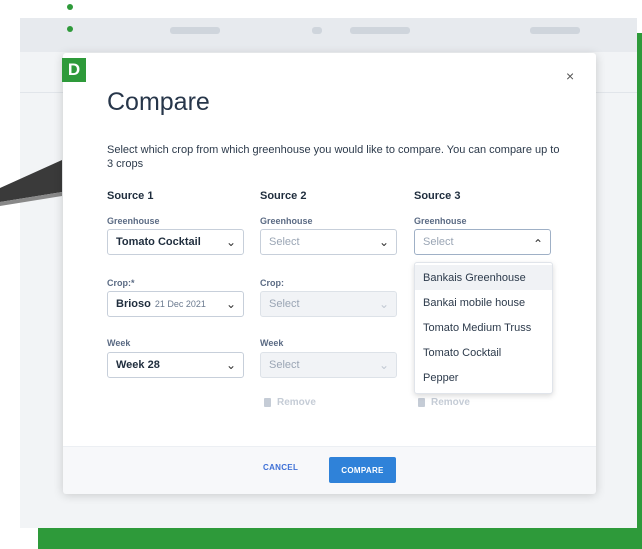  Describe the element at coordinates (328, 242) in the screenshot. I see `source-2-greenhouse-select: Select ⌄` at that location.